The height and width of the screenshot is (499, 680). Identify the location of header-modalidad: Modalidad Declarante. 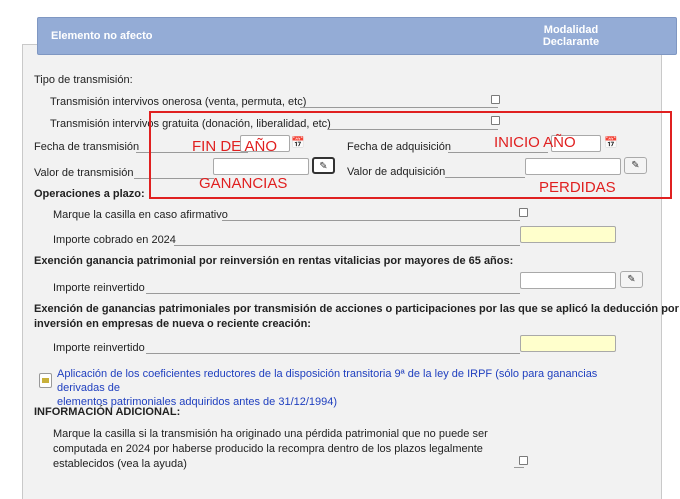
(571, 36).